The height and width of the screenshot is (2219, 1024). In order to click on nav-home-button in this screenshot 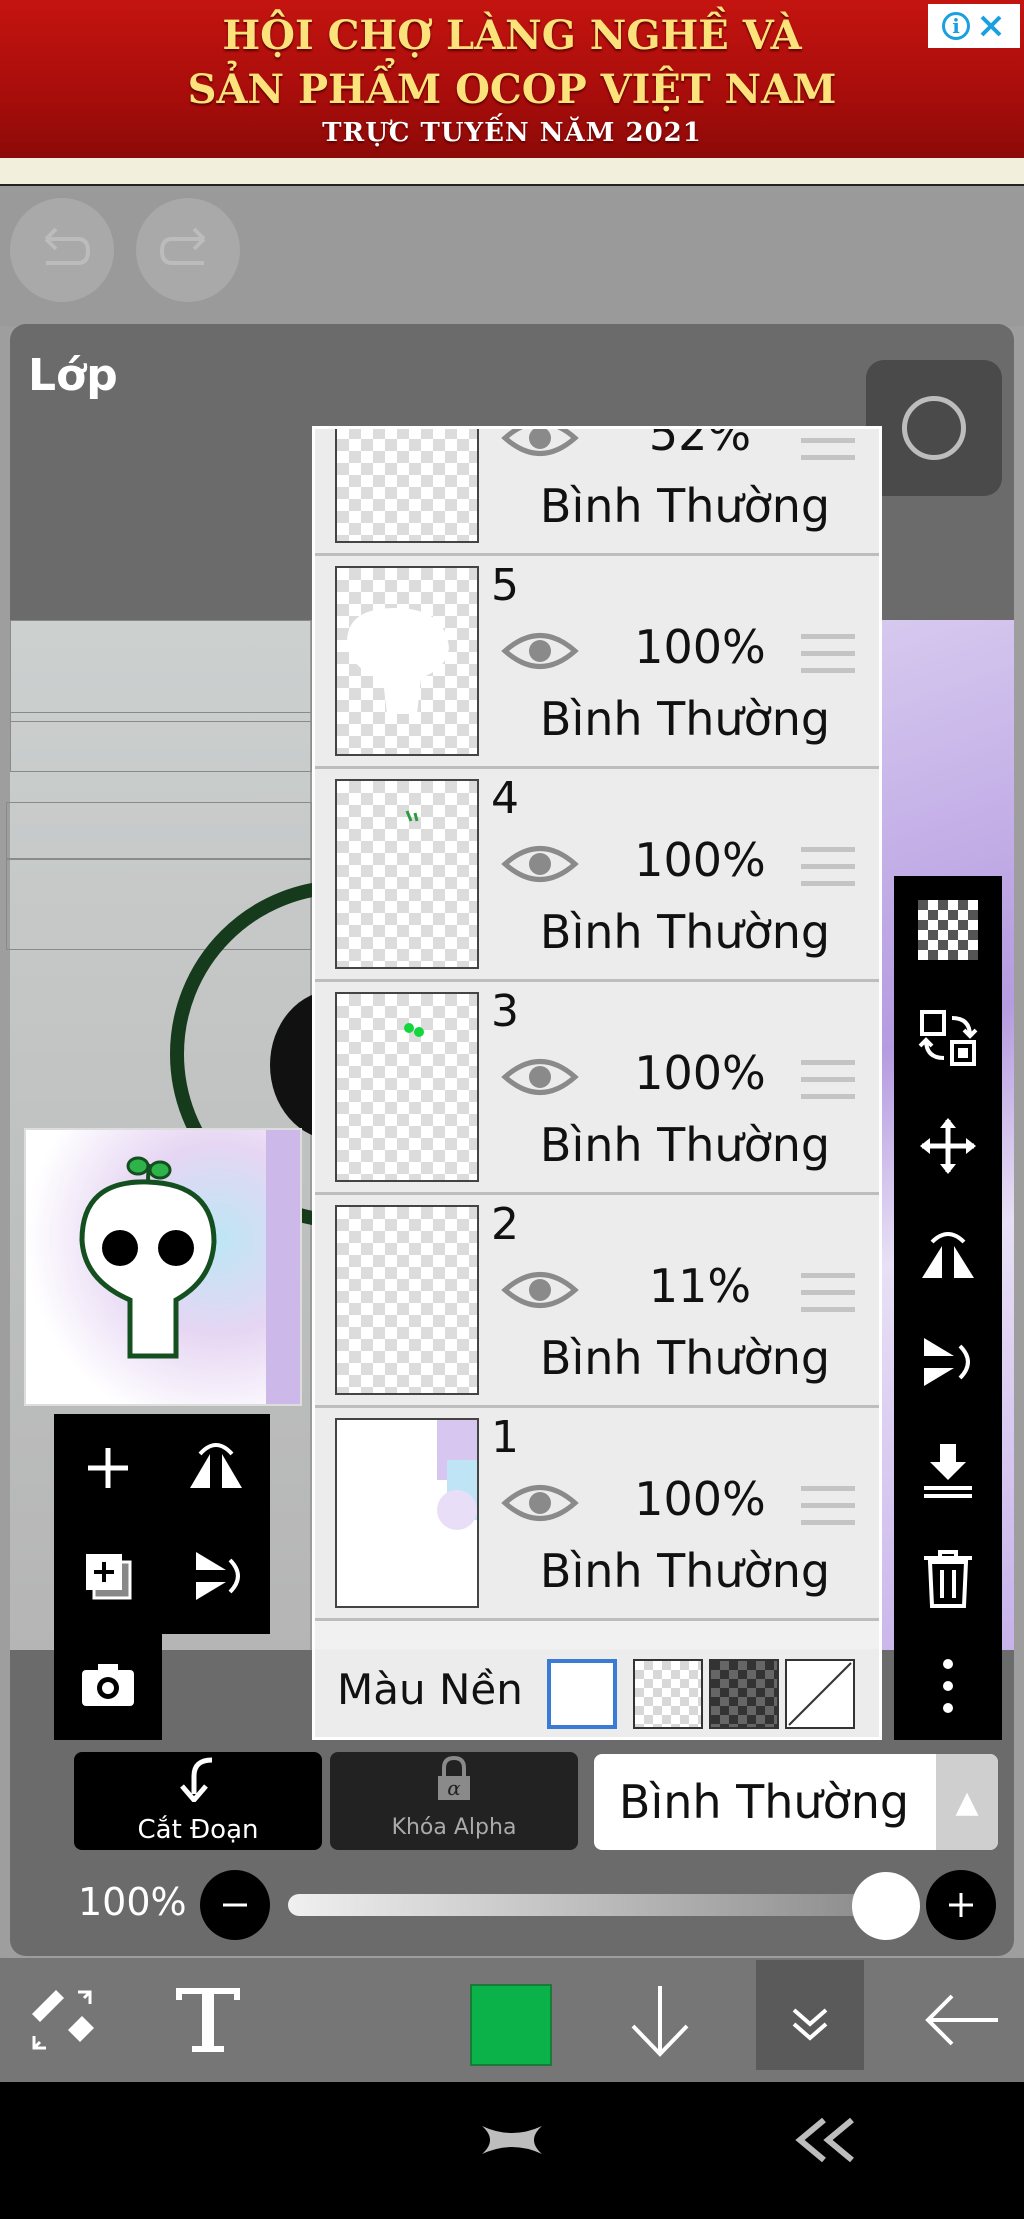, I will do `click(512, 2148)`.